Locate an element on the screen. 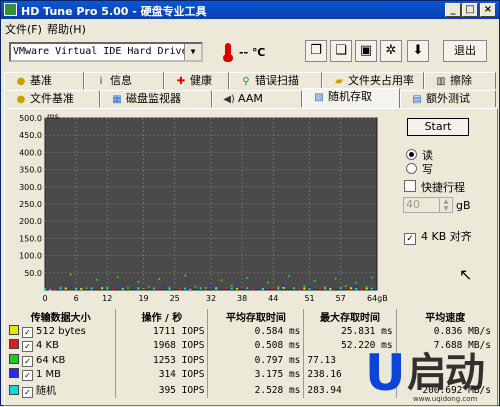  tab-random-access: ▧ 随机存取 is located at coordinates (351, 98).